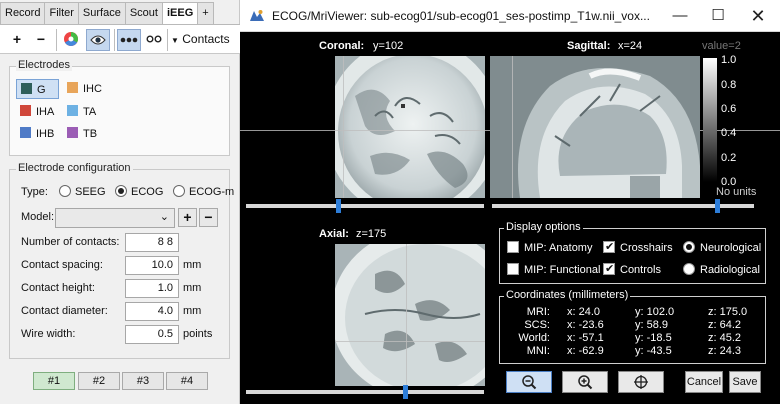 The width and height of the screenshot is (780, 404). What do you see at coordinates (632, 269) in the screenshot?
I see `controls-checkbox: Controls` at bounding box center [632, 269].